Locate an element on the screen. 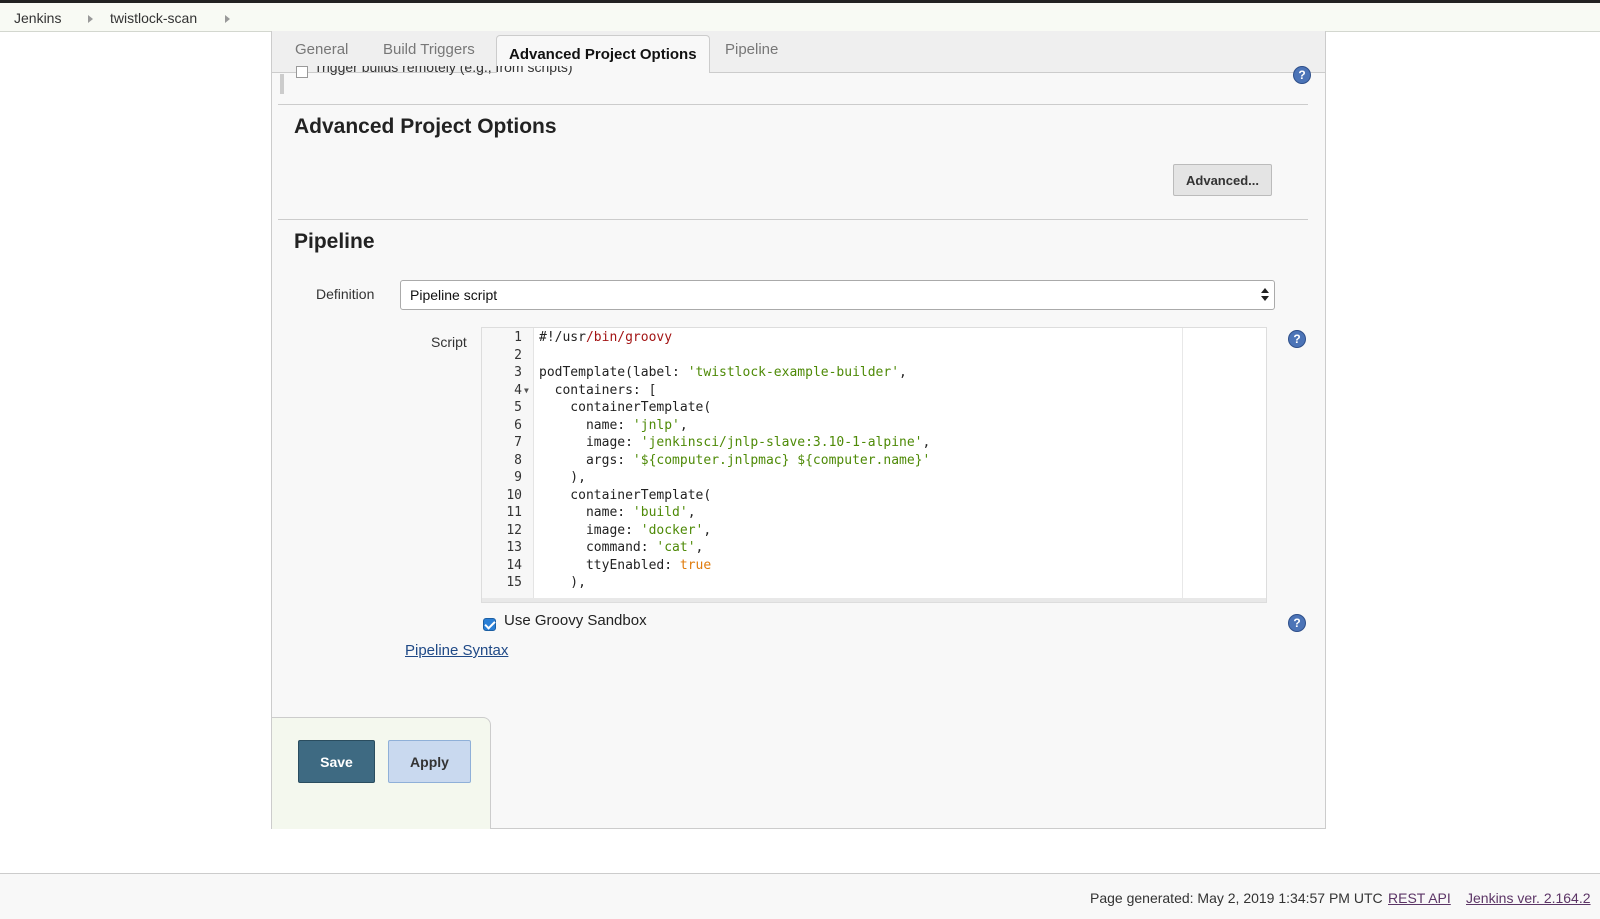 The image size is (1600, 919). section-accent-bar is located at coordinates (282, 84).